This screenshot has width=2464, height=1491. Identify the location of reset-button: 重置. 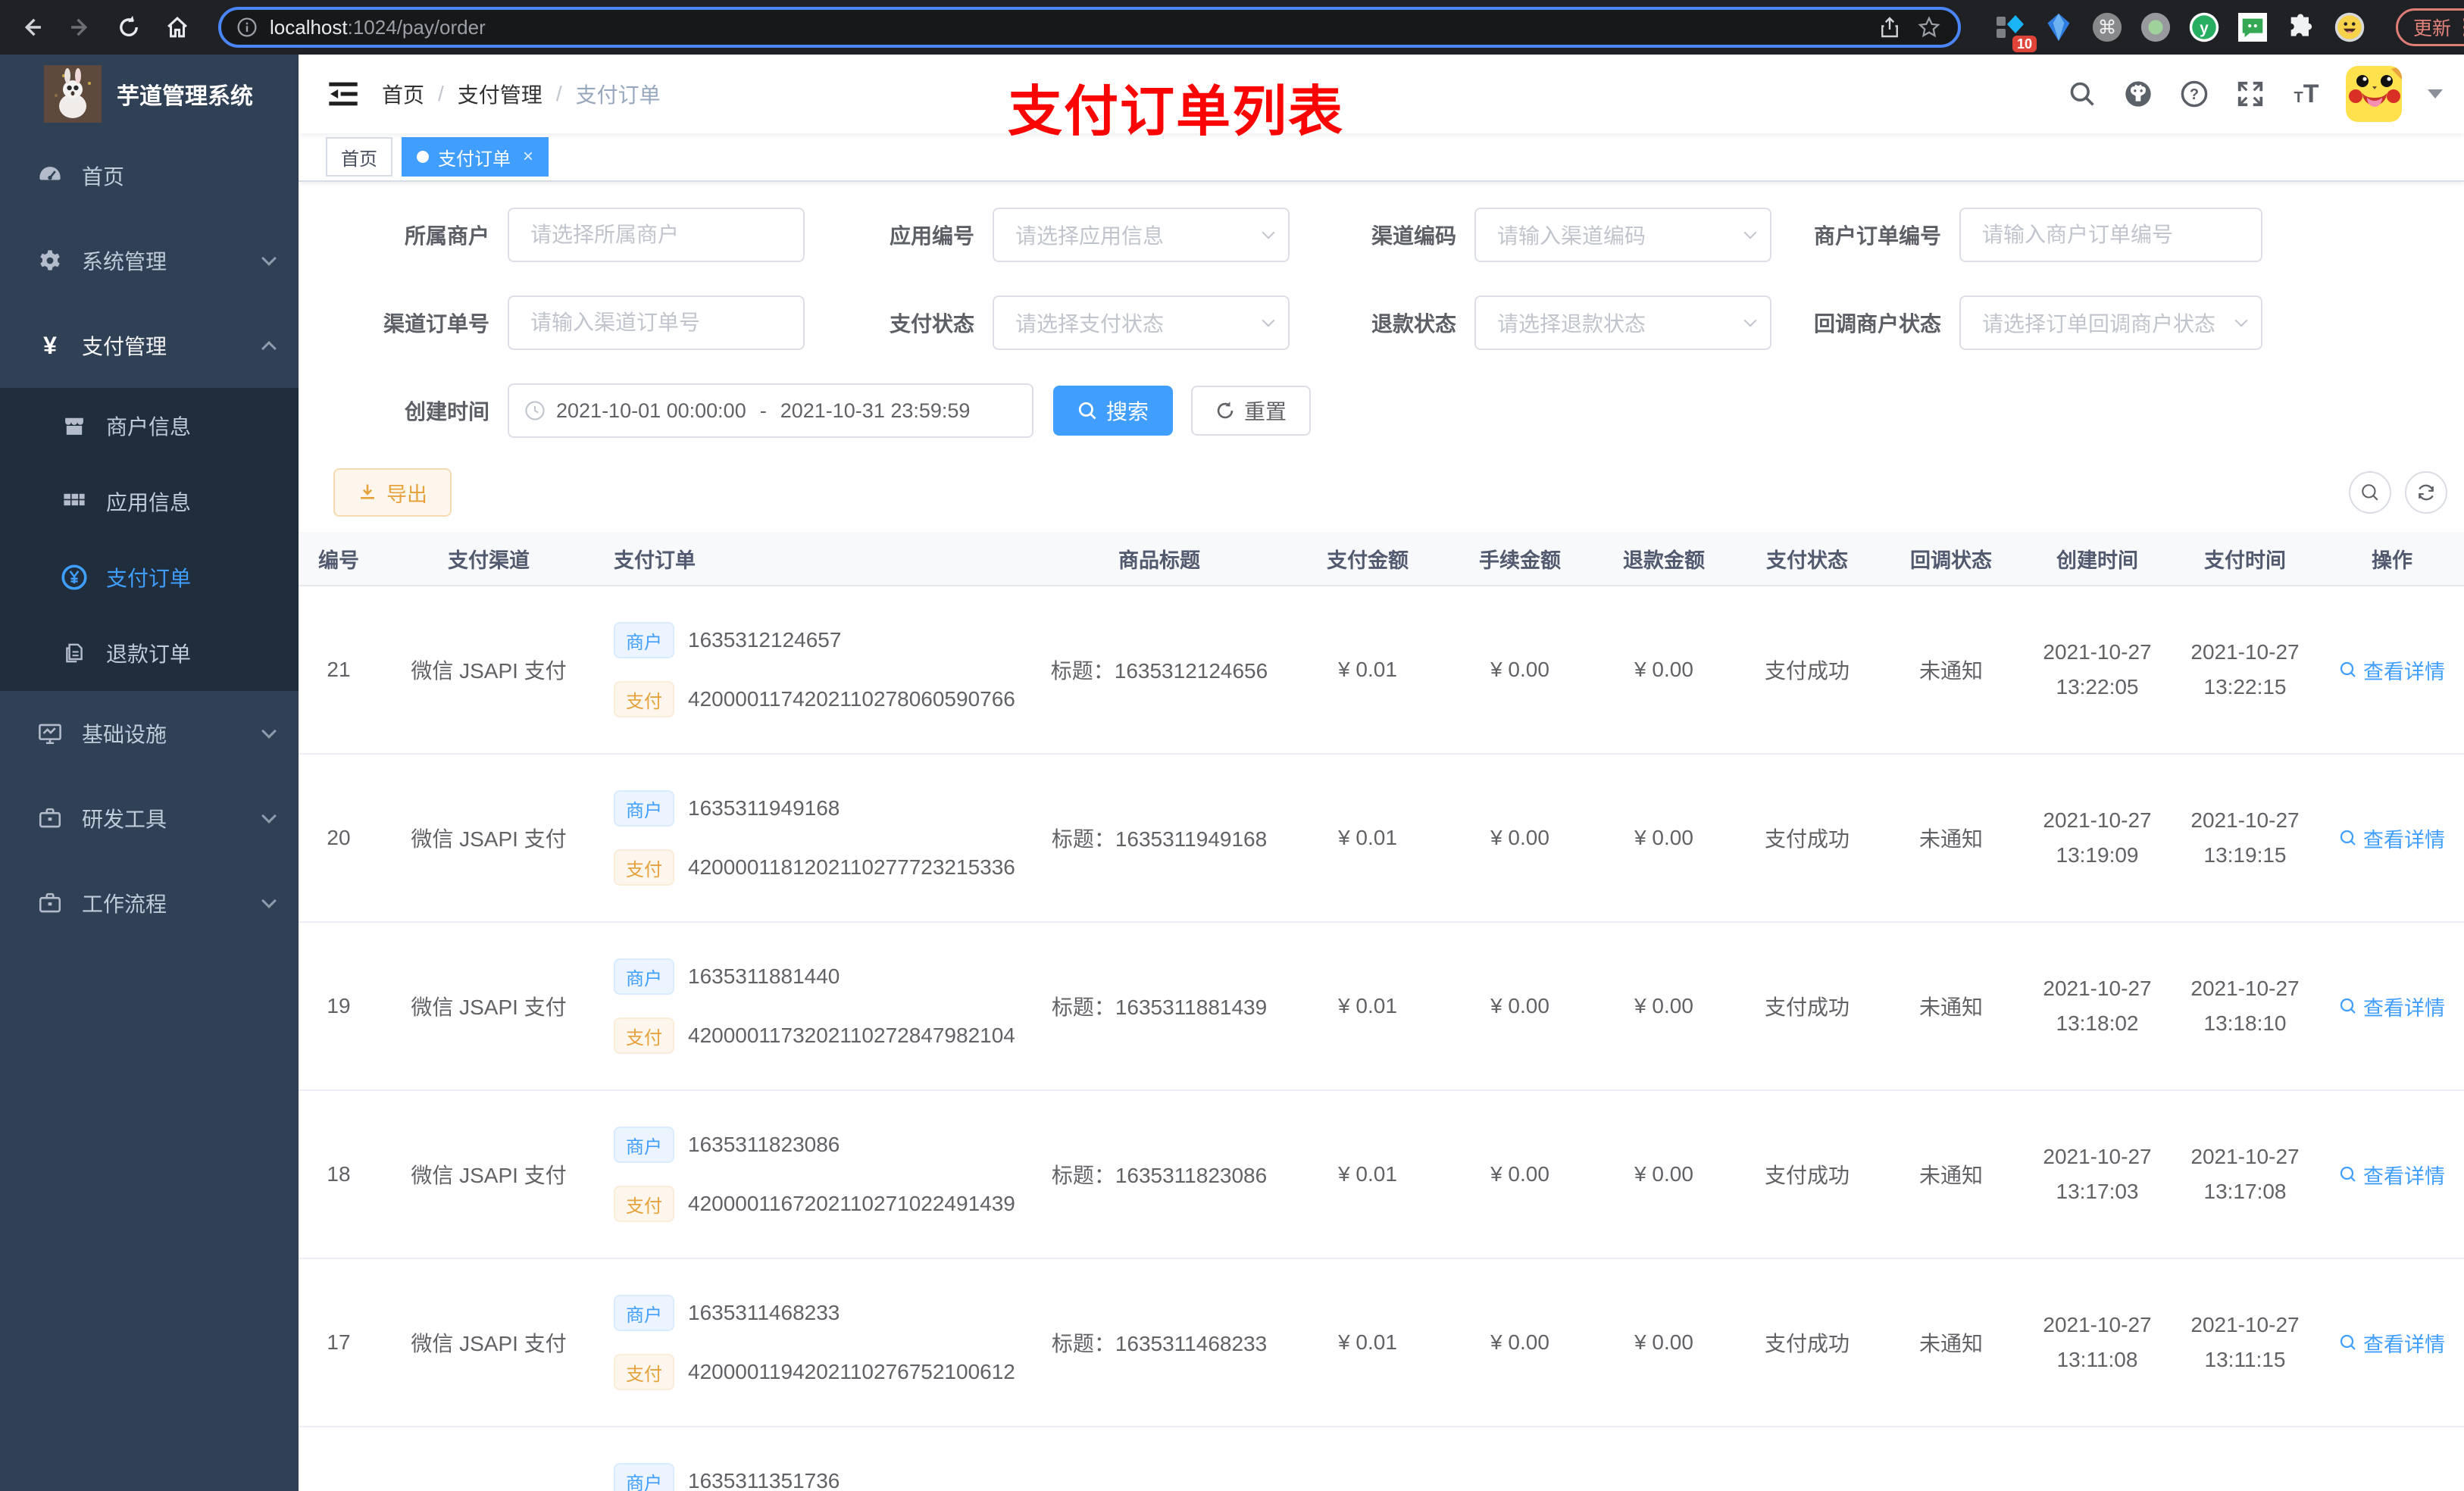
(1251, 411).